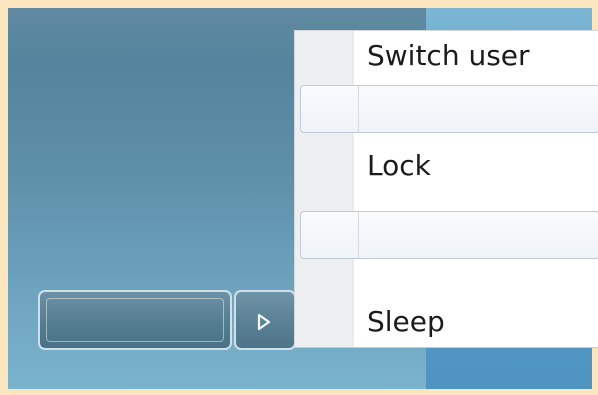  I want to click on menu-item-switch-user: Switch user, so click(446, 57).